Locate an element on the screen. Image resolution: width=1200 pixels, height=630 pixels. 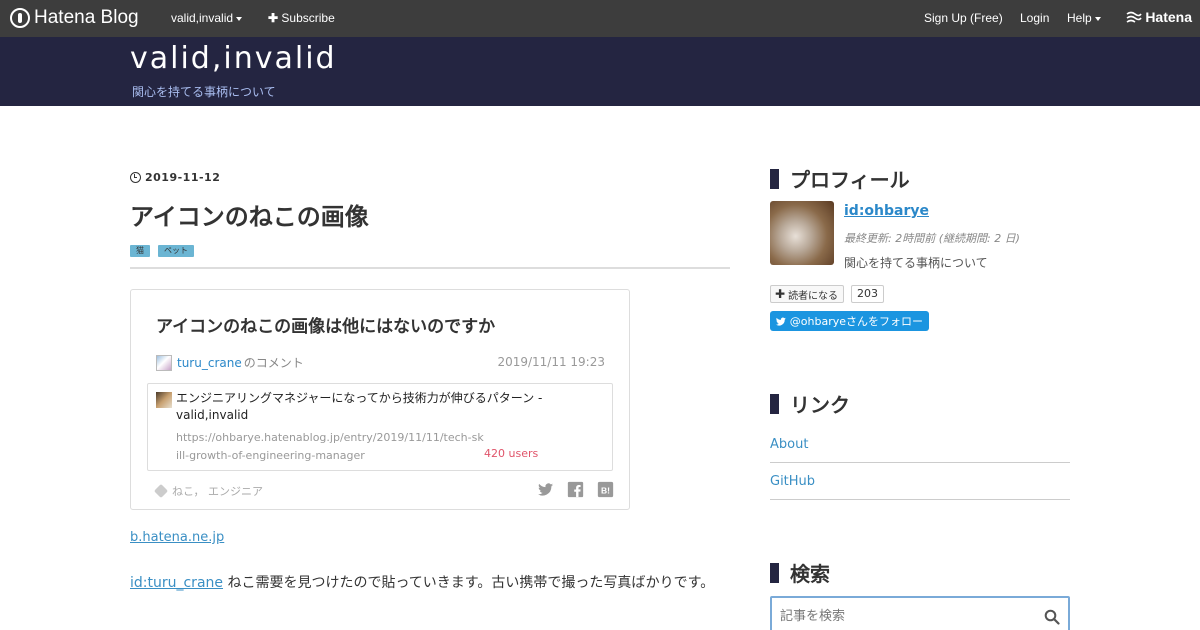
subscriber-count: 203 is located at coordinates (867, 294).